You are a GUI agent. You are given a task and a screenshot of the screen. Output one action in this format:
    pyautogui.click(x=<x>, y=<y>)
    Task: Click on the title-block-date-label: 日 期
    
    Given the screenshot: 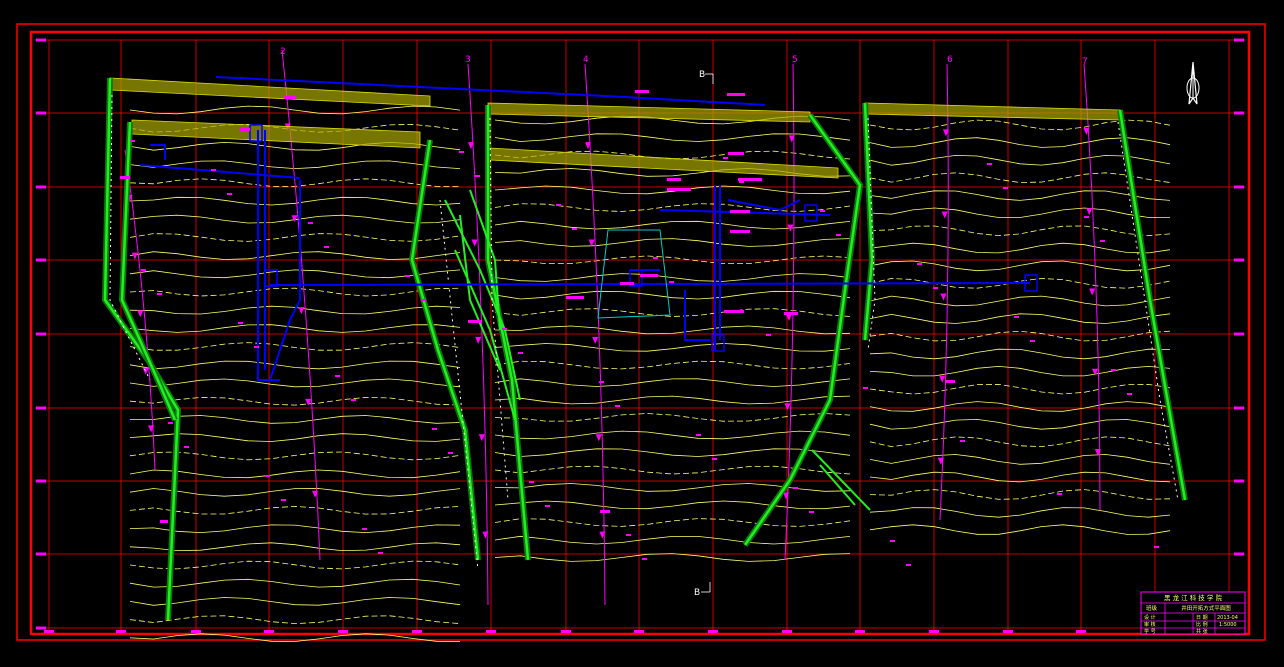 What is the action you would take?
    pyautogui.click(x=1202, y=618)
    